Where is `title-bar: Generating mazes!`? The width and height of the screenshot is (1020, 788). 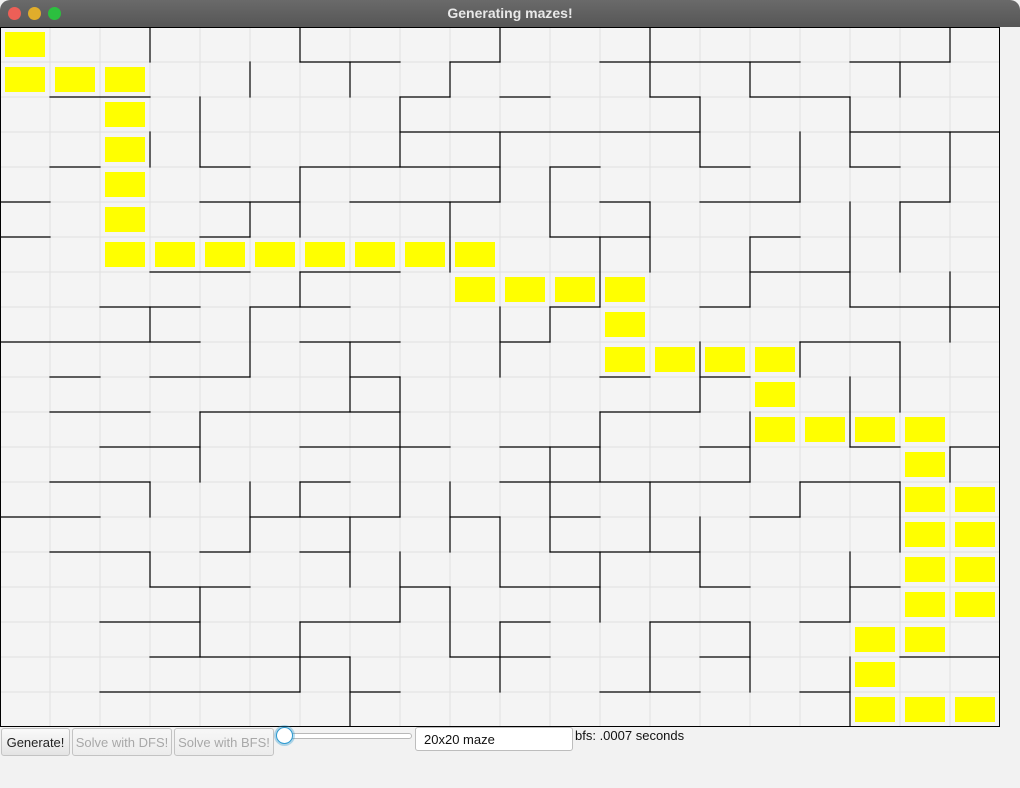 title-bar: Generating mazes! is located at coordinates (510, 13).